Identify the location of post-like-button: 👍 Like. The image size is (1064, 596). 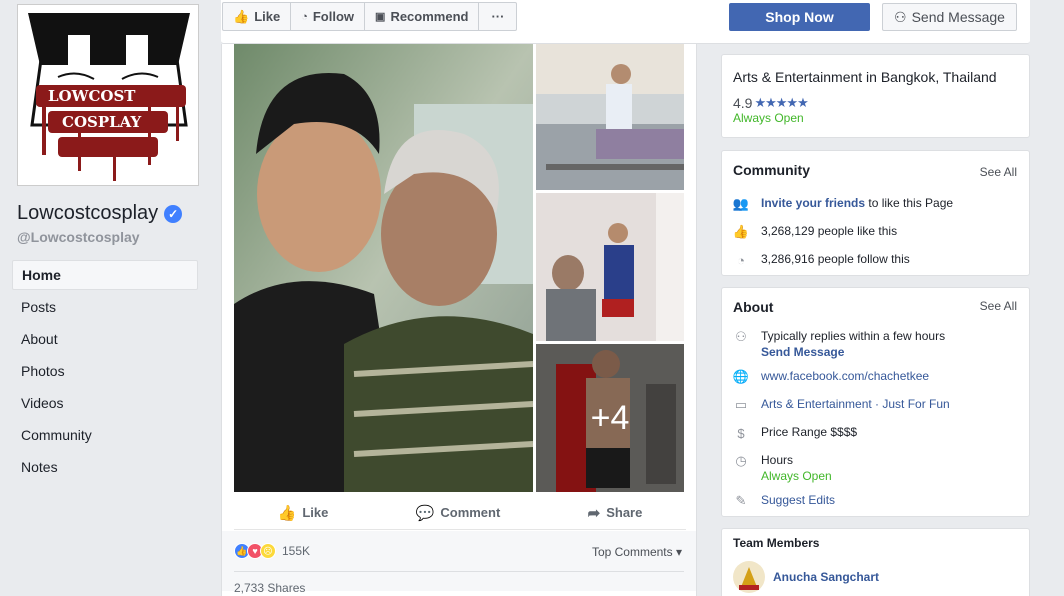
(303, 513).